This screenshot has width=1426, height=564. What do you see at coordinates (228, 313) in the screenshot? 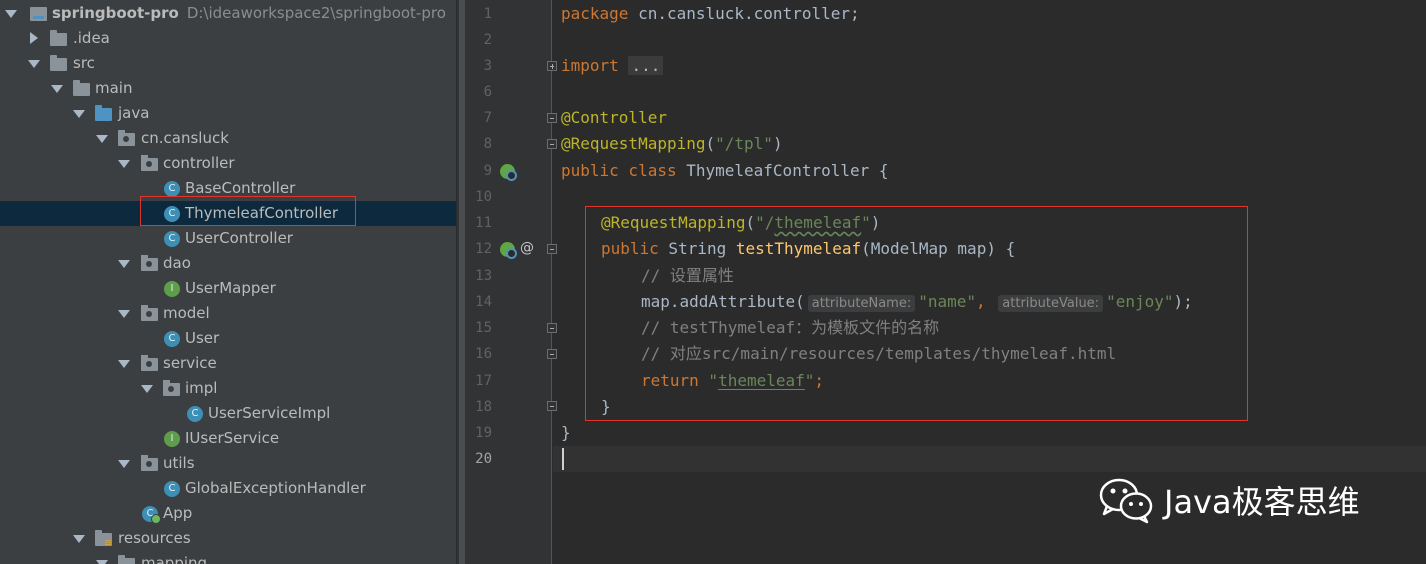
I see `tree-item-model: model` at bounding box center [228, 313].